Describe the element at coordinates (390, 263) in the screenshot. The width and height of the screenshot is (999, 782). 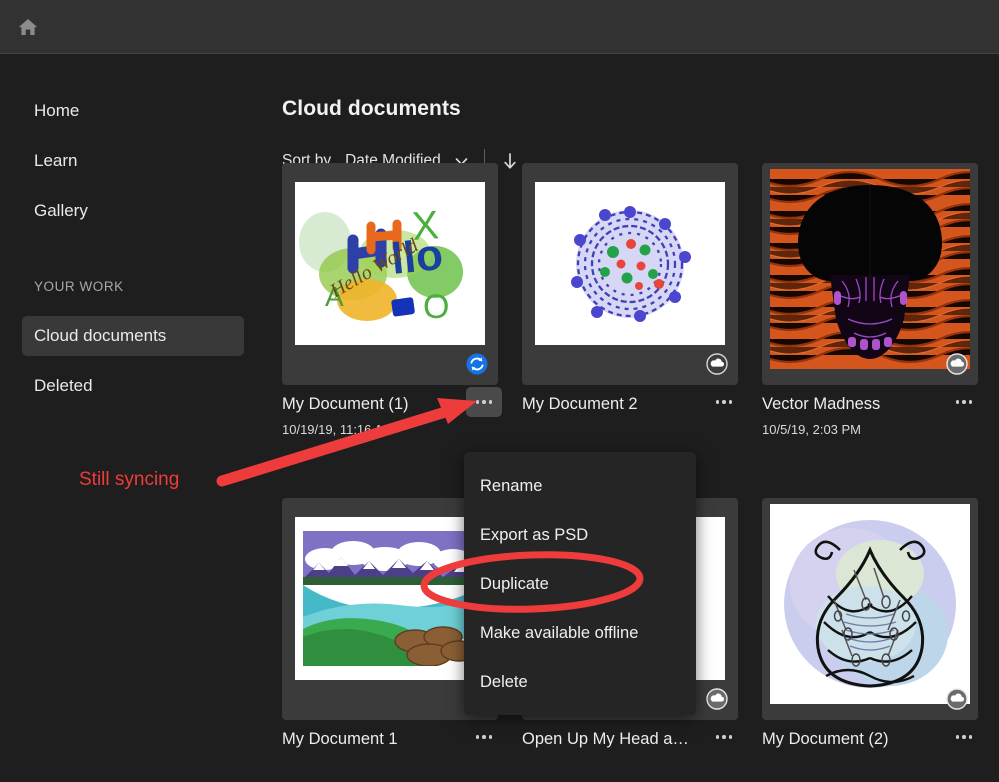
I see `thumbnail-artwork: llo X O A Hello World` at that location.